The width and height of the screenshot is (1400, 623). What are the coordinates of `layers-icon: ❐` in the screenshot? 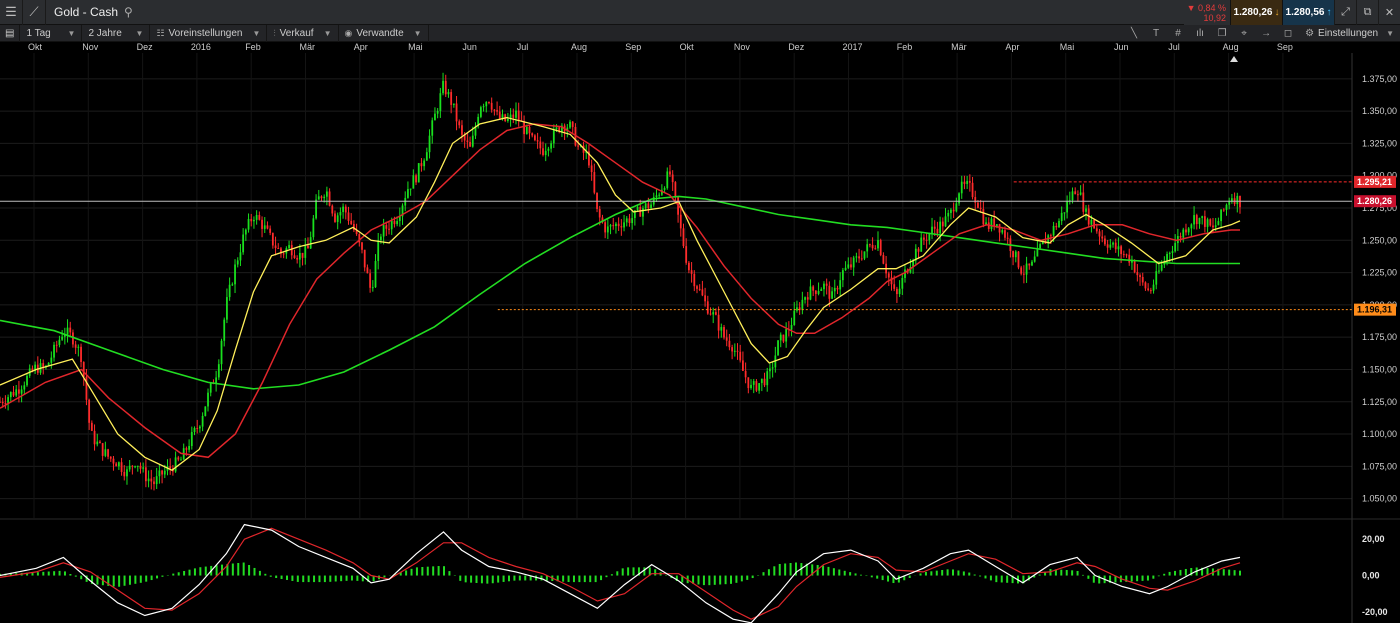 It's located at (1222, 33).